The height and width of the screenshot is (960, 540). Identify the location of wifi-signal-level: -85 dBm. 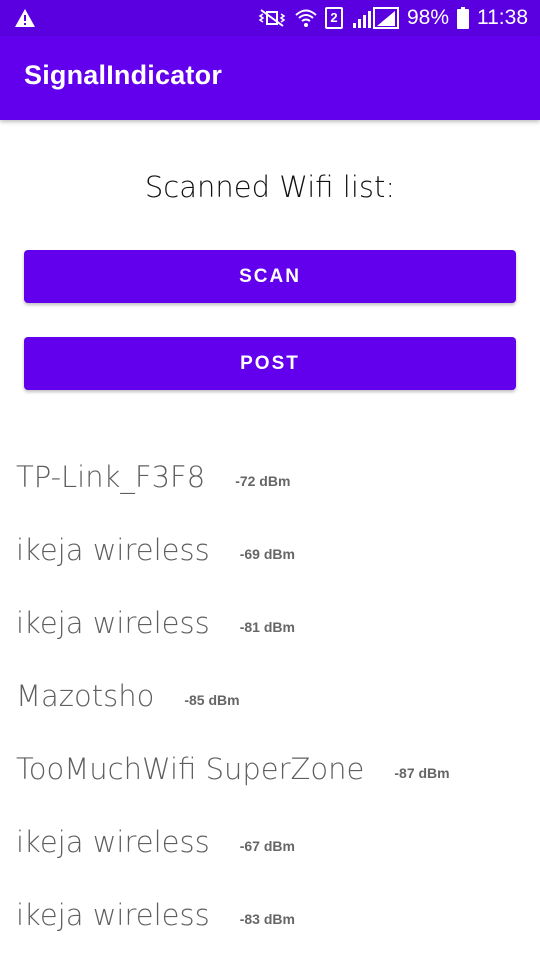
(212, 699).